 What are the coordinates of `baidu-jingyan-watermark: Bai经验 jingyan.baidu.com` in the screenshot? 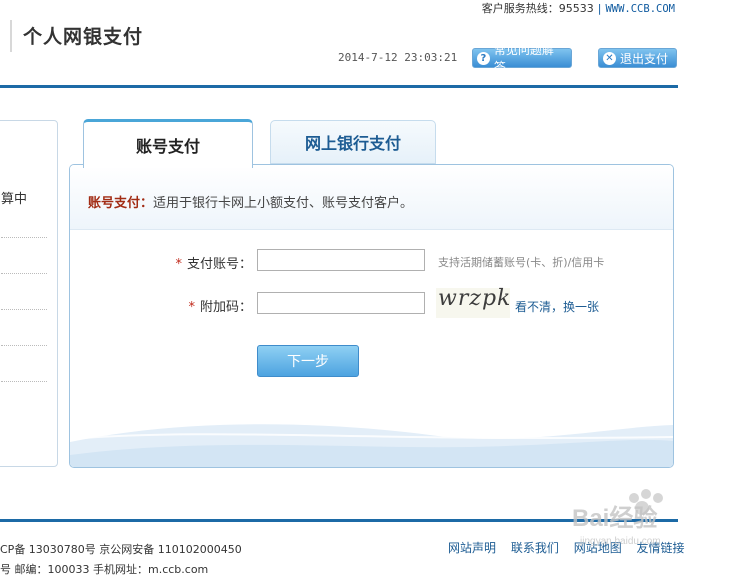 It's located at (617, 518).